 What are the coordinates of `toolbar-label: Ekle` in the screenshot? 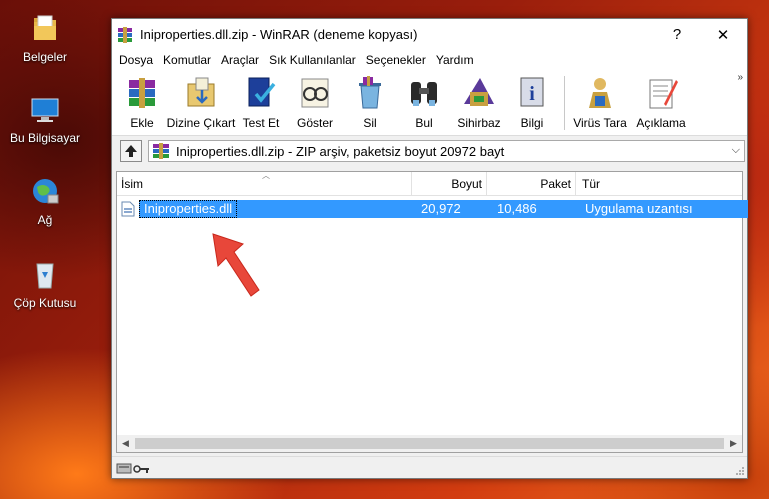 It's located at (142, 123).